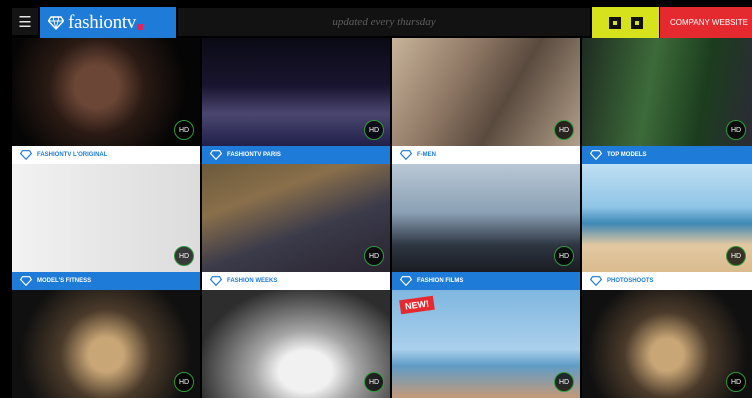 This screenshot has height=398, width=752. What do you see at coordinates (486, 281) in the screenshot?
I see `channel-label: FASHION FILMS` at bounding box center [486, 281].